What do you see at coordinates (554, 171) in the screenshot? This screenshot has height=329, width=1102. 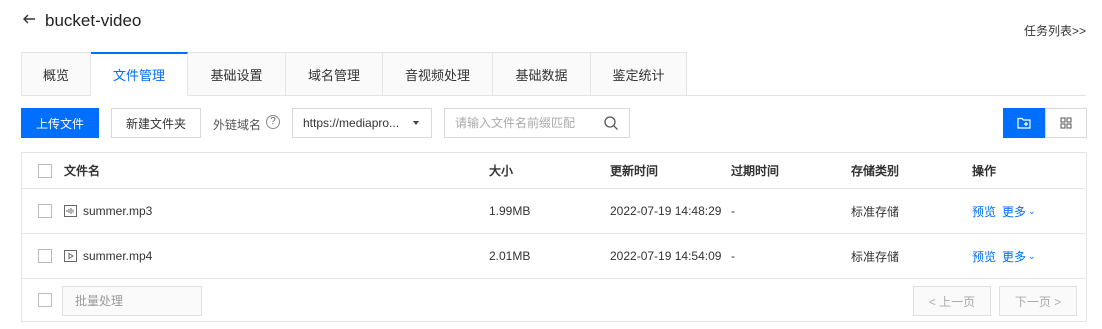 I see `table-header: 文件名 大小 更新时间 过期时间 存储类别 操作` at bounding box center [554, 171].